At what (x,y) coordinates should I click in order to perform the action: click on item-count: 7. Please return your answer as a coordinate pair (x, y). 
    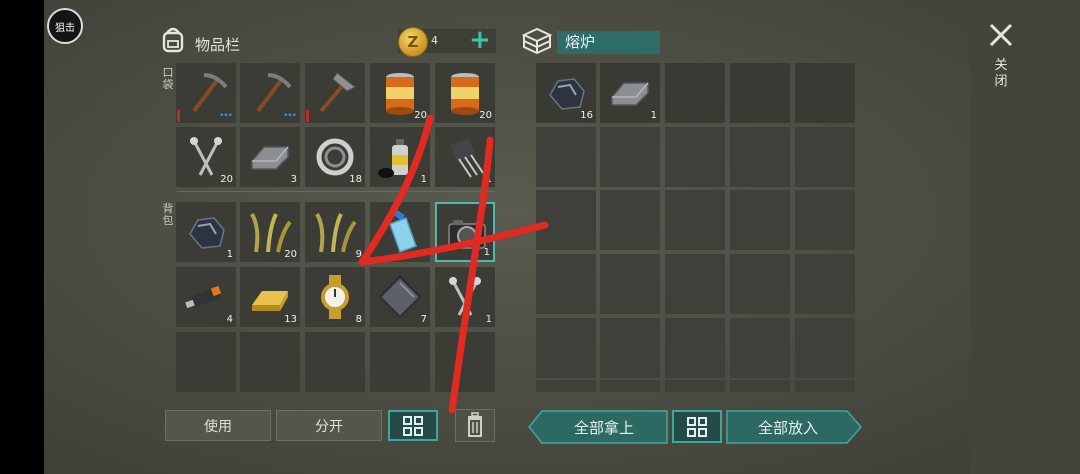
    Looking at the image, I should click on (423, 319).